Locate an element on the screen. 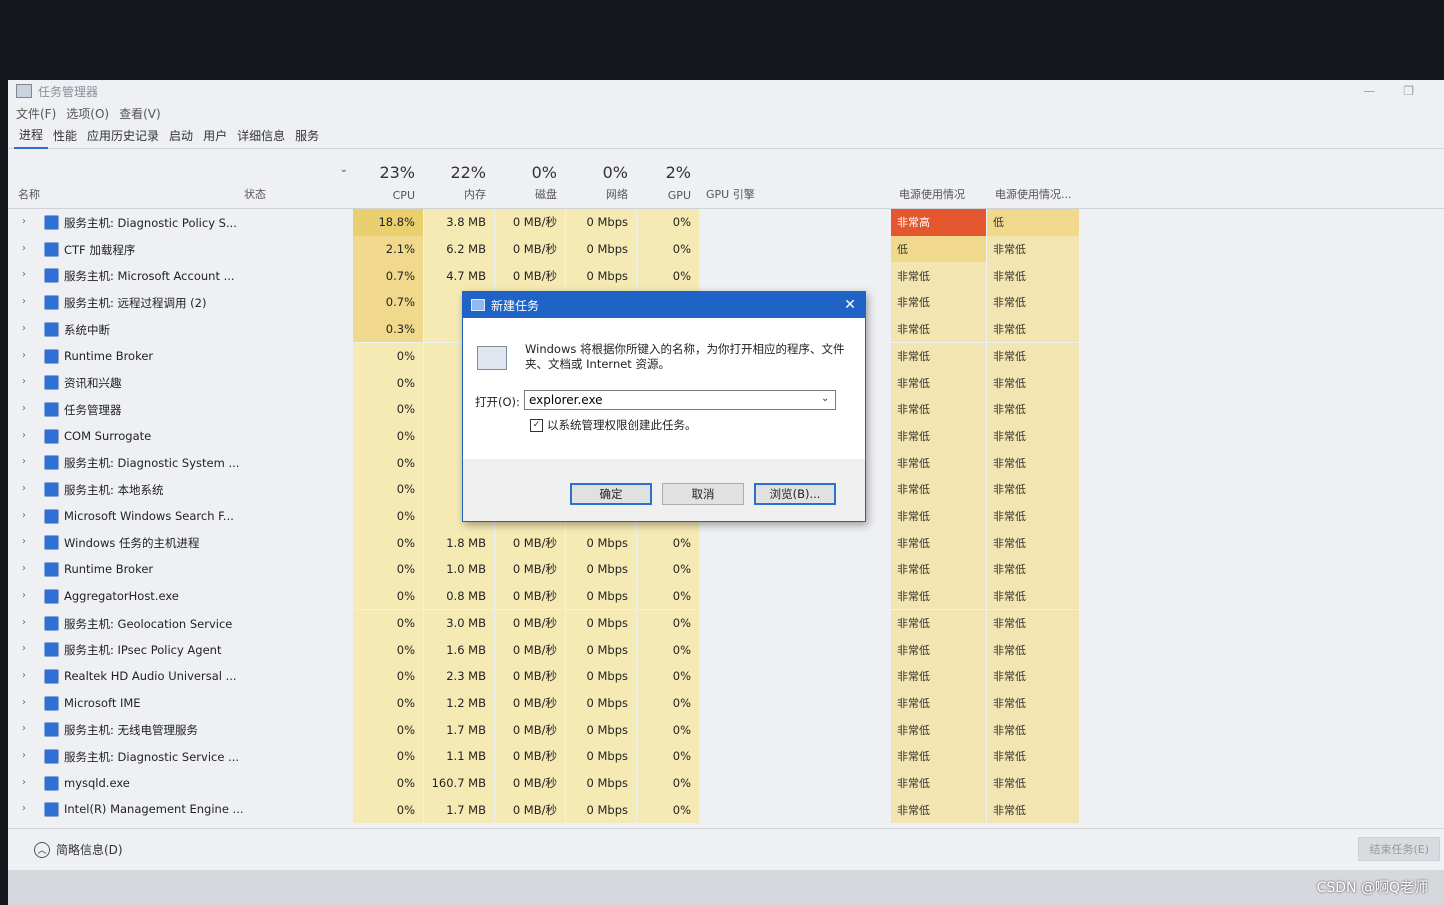  open-input is located at coordinates (680, 400).